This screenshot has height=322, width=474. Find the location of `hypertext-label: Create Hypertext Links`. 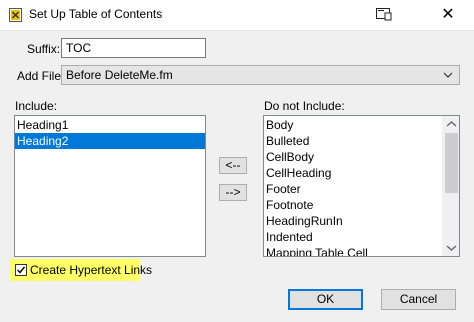

hypertext-label: Create Hypertext Links is located at coordinates (91, 270).